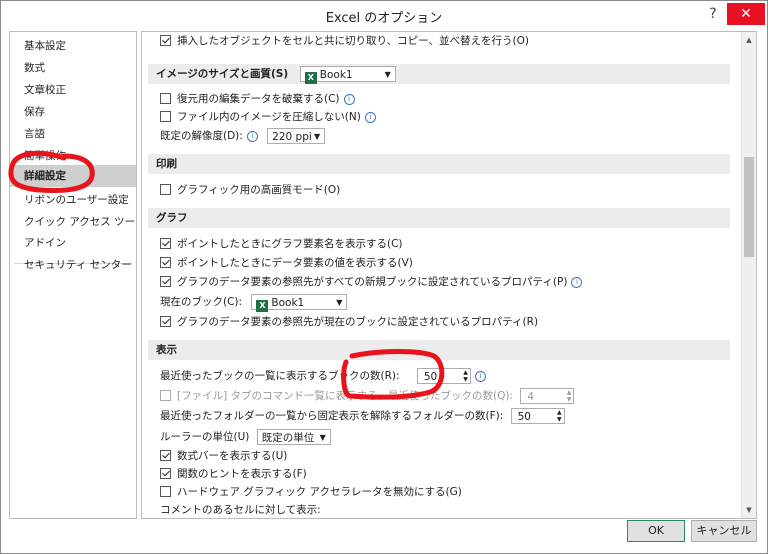  I want to click on option-label: ポイントしたときにグラフ要素名を表示する(C), so click(290, 244).